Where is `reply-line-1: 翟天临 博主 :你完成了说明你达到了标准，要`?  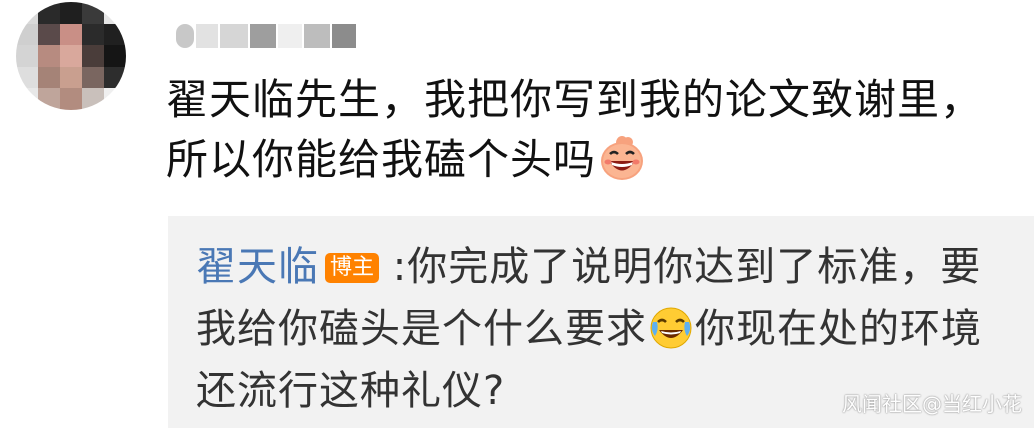 reply-line-1: 翟天临 博主 :你完成了说明你达到了标准，要 is located at coordinates (611, 267).